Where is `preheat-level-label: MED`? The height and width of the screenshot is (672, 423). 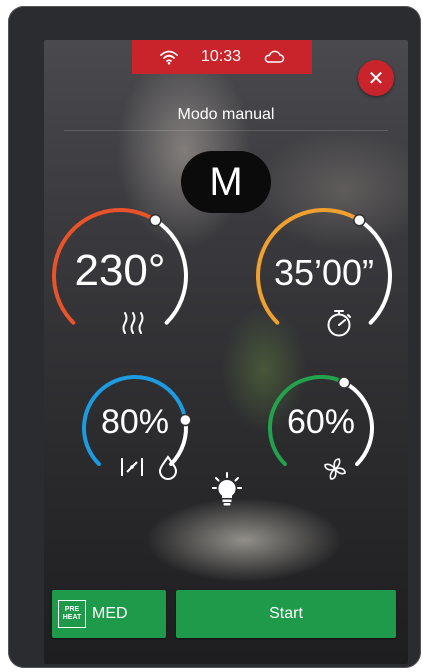 preheat-level-label: MED is located at coordinates (110, 613).